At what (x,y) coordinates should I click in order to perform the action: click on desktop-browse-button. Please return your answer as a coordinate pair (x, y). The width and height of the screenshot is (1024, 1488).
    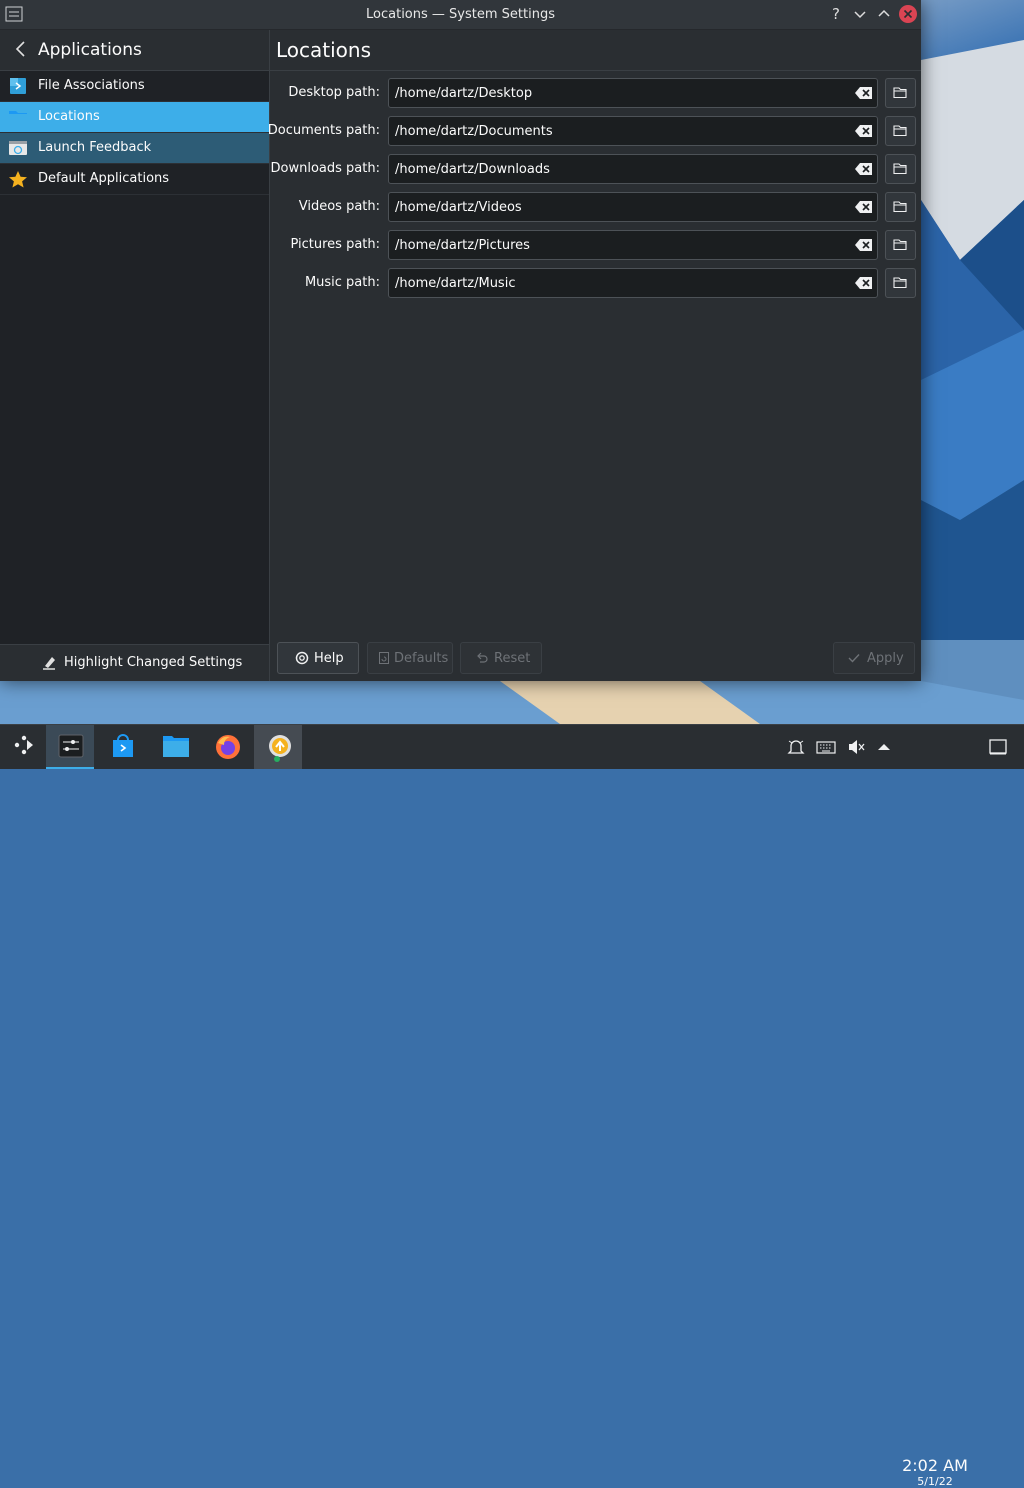
    Looking at the image, I should click on (900, 93).